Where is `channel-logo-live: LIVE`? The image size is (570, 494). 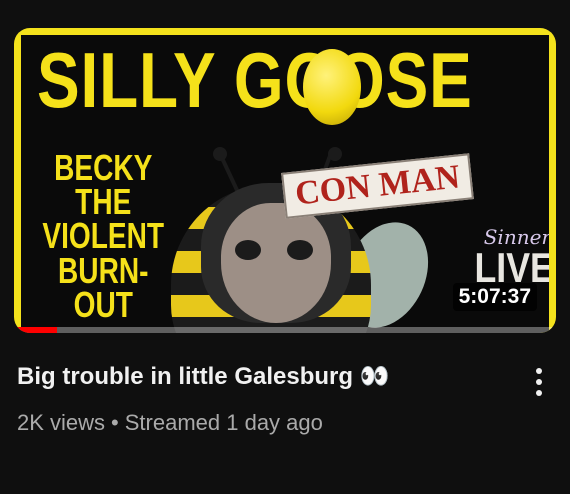 channel-logo-live: LIVE is located at coordinates (512, 267).